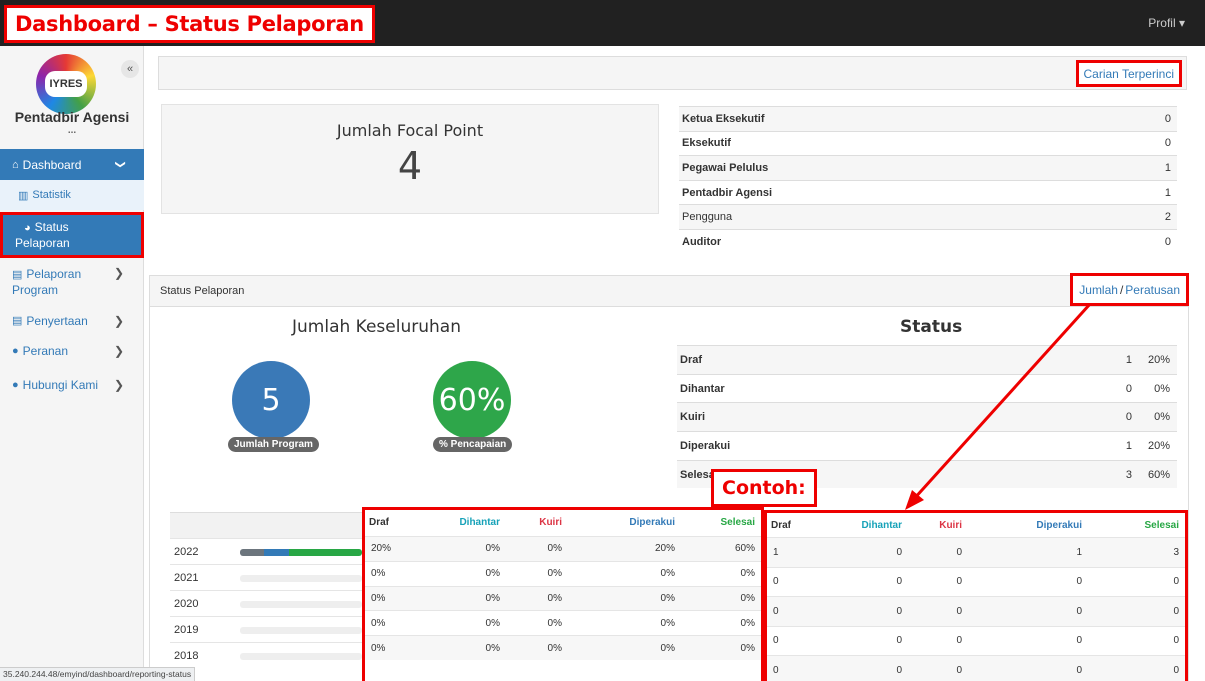 The image size is (1205, 681). I want to click on sidebar-item-status-pelaporan: ◕ Status Pelaporan, so click(72, 235).